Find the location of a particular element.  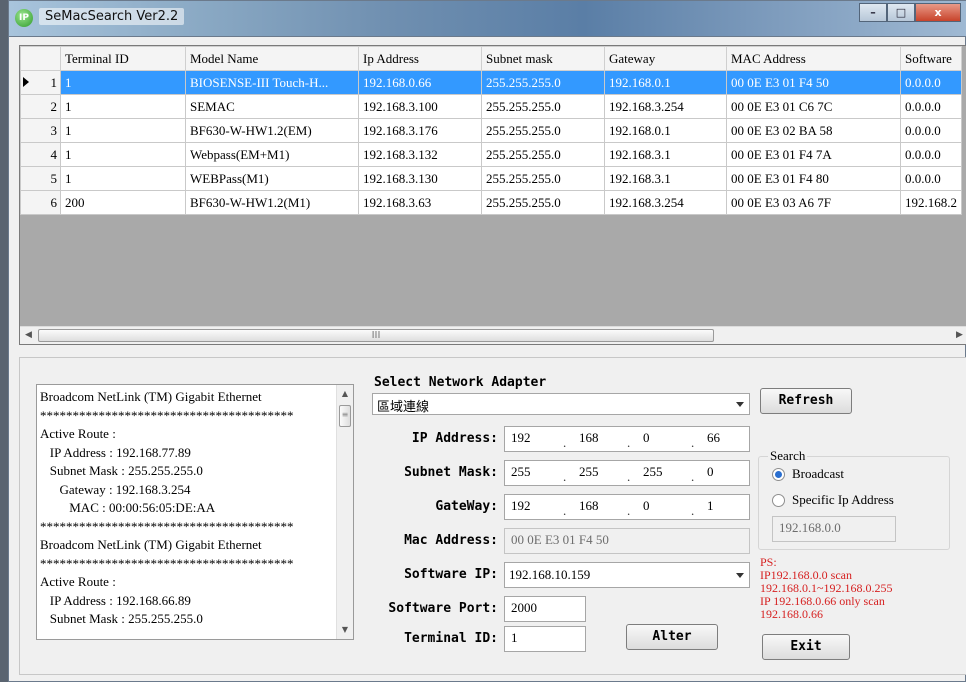

table-cell: 00 0E E3 01 F4 50 is located at coordinates (813, 82).